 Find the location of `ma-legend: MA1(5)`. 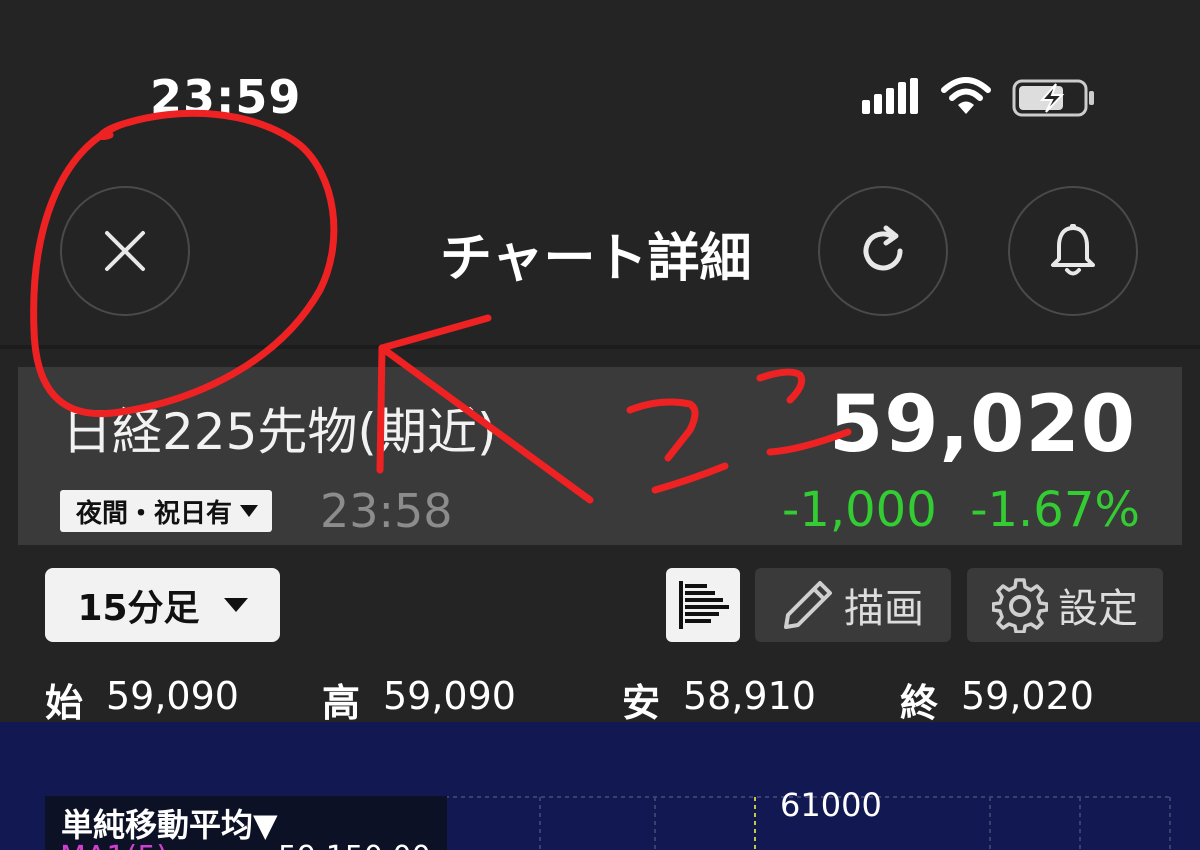

ma-legend: MA1(5) is located at coordinates (114, 845).